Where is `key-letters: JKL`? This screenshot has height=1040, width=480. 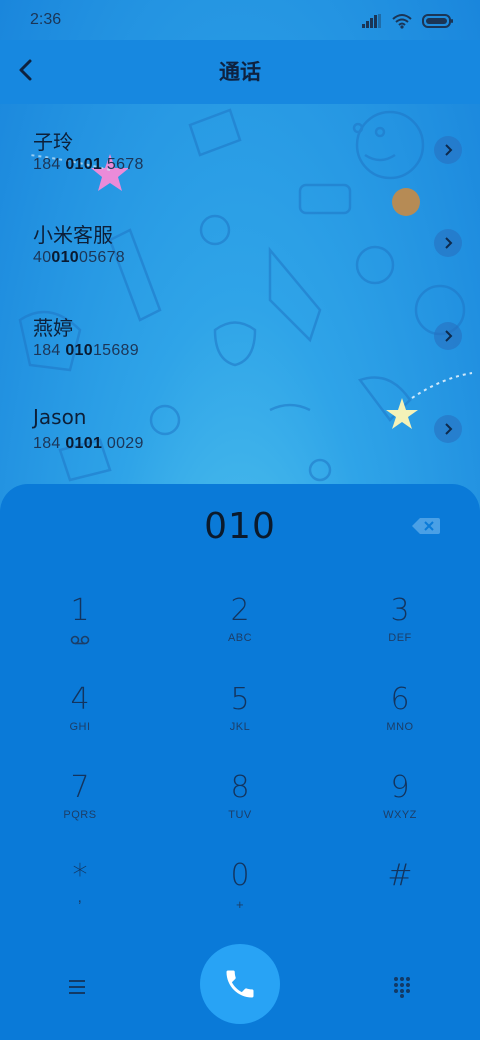 key-letters: JKL is located at coordinates (240, 727).